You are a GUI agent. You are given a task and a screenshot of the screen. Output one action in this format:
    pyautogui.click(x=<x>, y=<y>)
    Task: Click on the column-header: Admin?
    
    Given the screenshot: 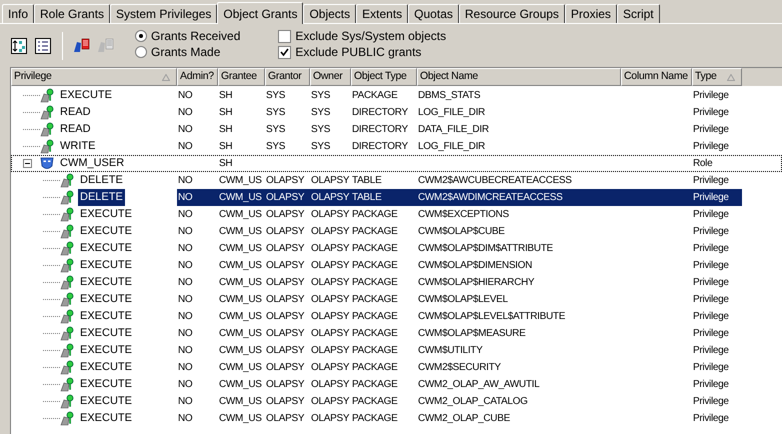 What is the action you would take?
    pyautogui.click(x=197, y=77)
    